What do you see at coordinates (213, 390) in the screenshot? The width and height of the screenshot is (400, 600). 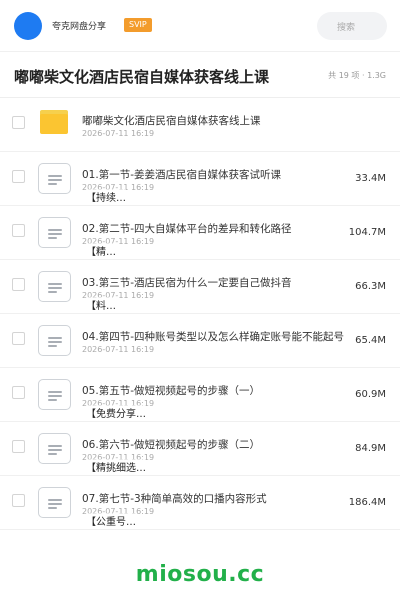 I see `file-name: 05.第五节-做短视频起号的步骤（一）` at bounding box center [213, 390].